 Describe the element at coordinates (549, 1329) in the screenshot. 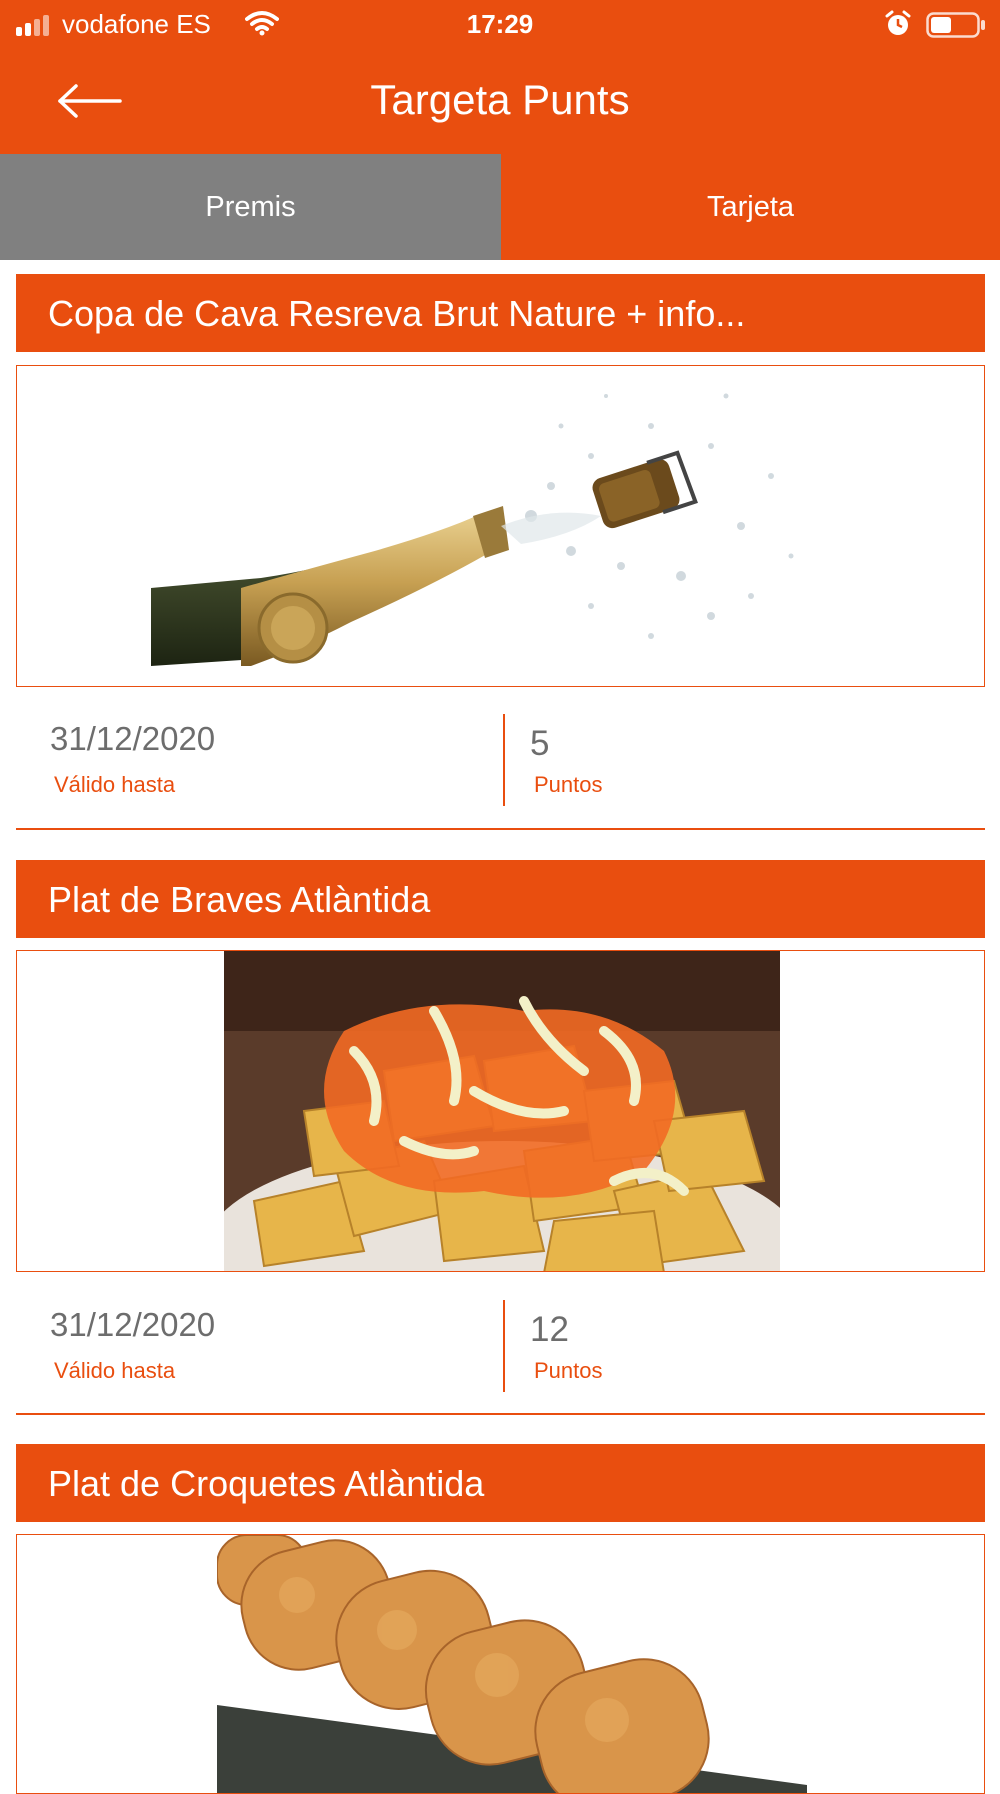

I see `points-value: 12` at that location.